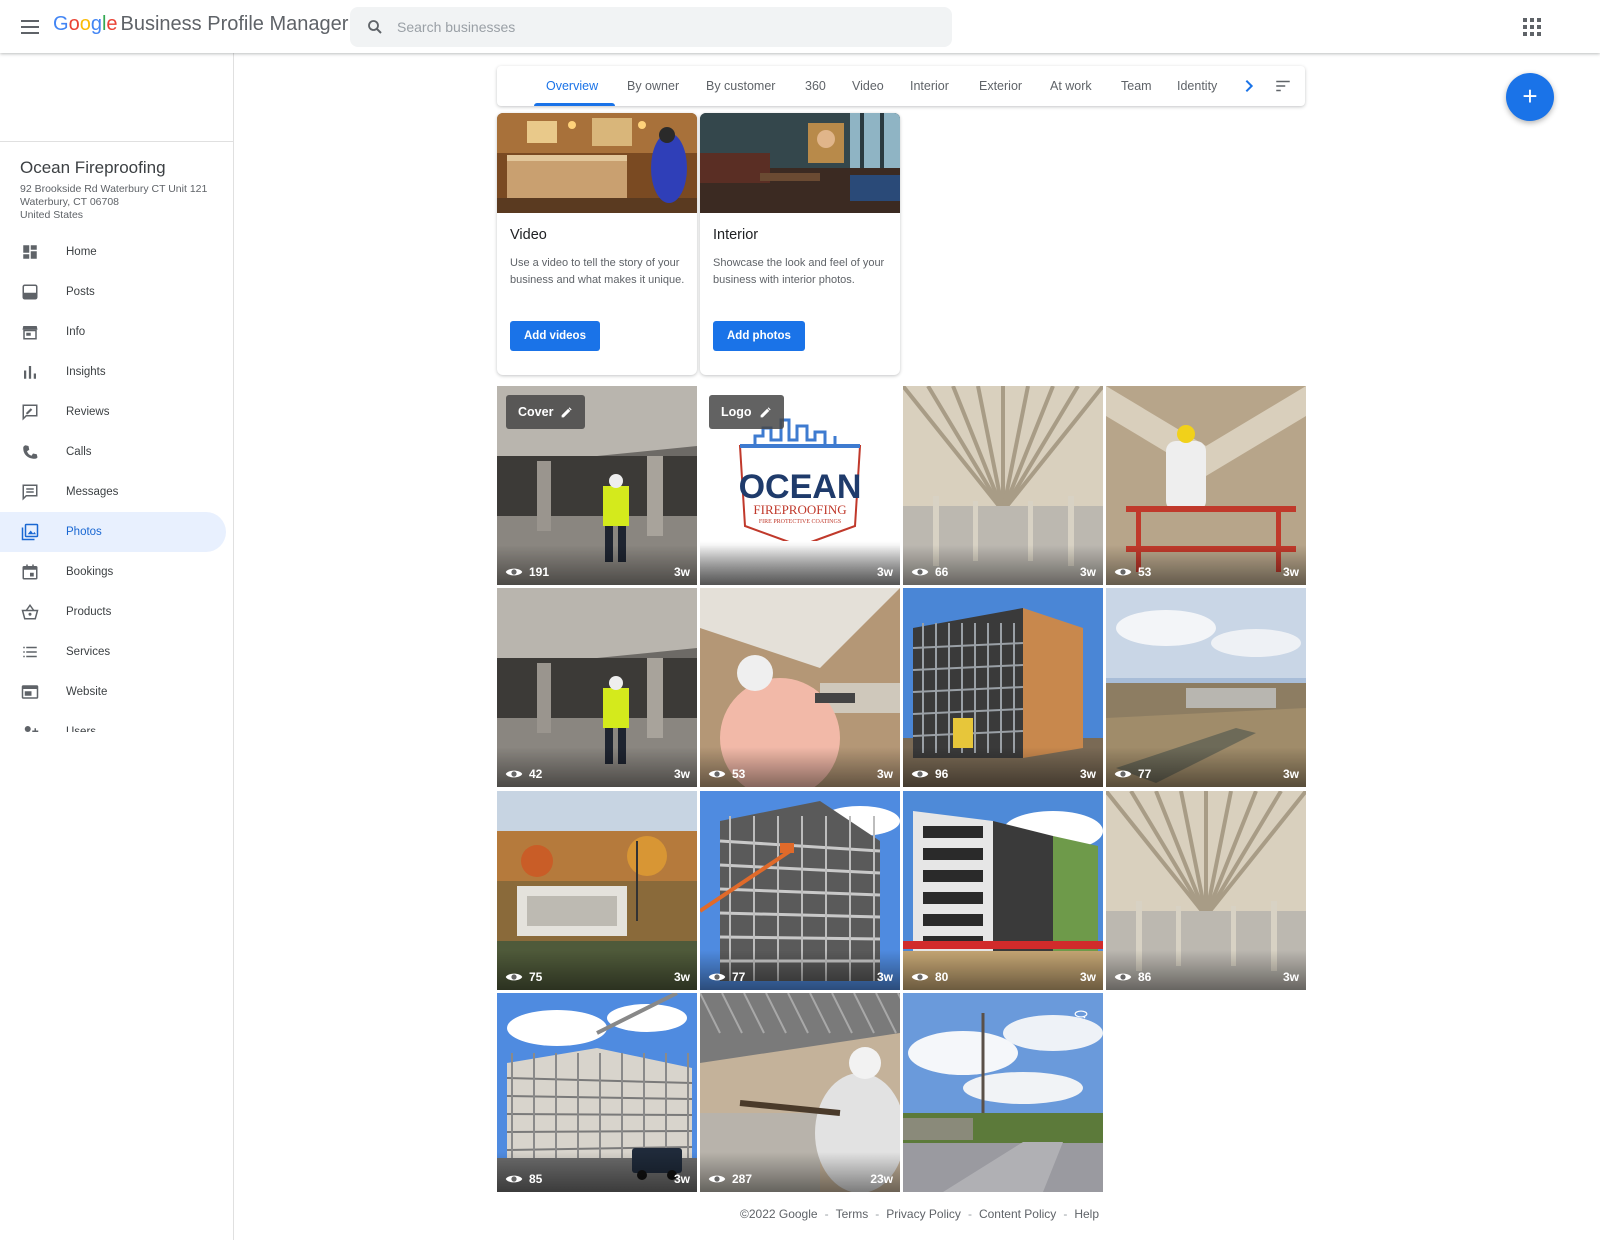  What do you see at coordinates (1086, 1214) in the screenshot?
I see `help-link: Help` at bounding box center [1086, 1214].